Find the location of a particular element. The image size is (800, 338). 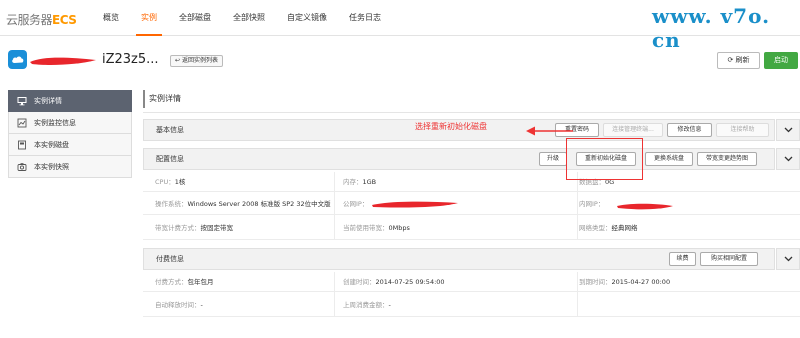

nav-overview: 概览 is located at coordinates (111, 18).